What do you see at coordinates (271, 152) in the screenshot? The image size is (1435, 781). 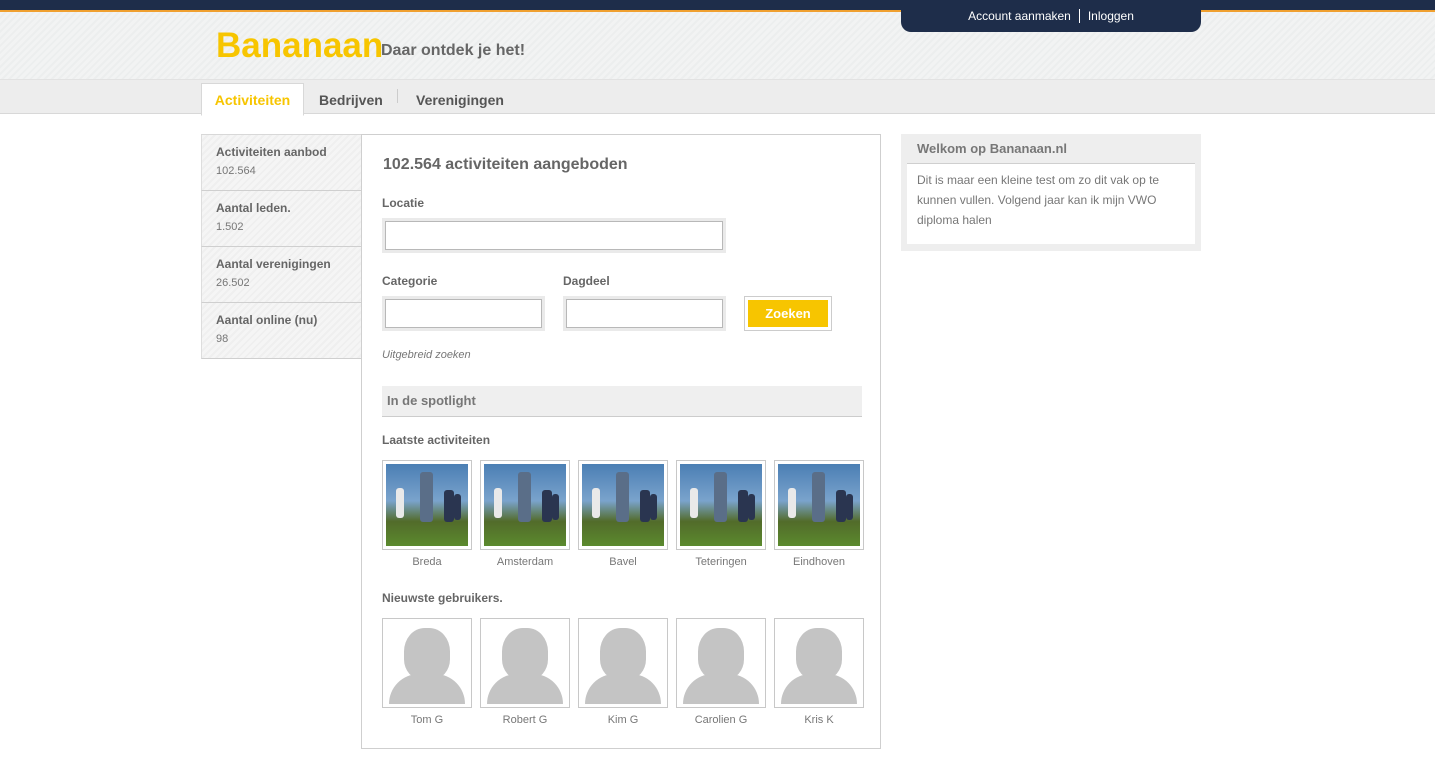 I see `stat-title: Activiteiten aanbod` at bounding box center [271, 152].